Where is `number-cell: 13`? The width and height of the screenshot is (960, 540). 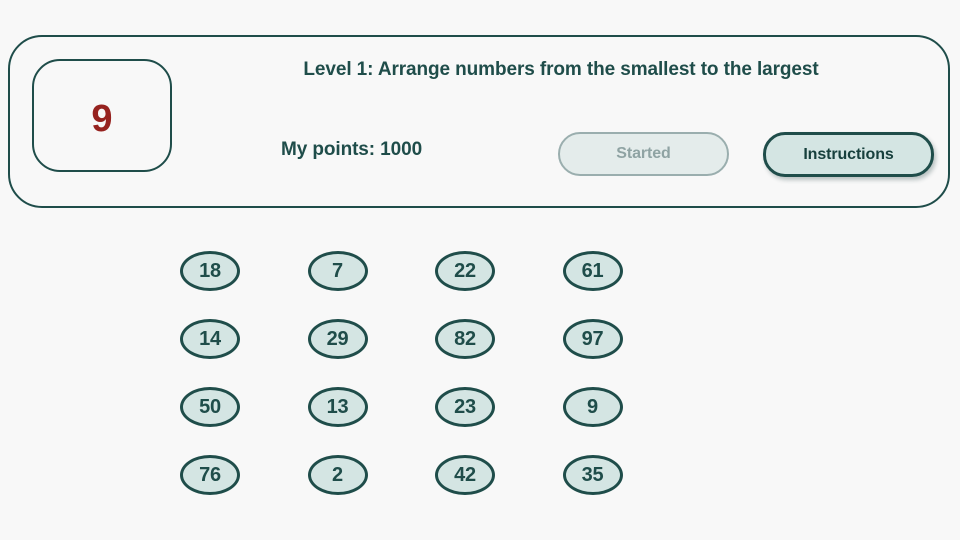 number-cell: 13 is located at coordinates (371, 407).